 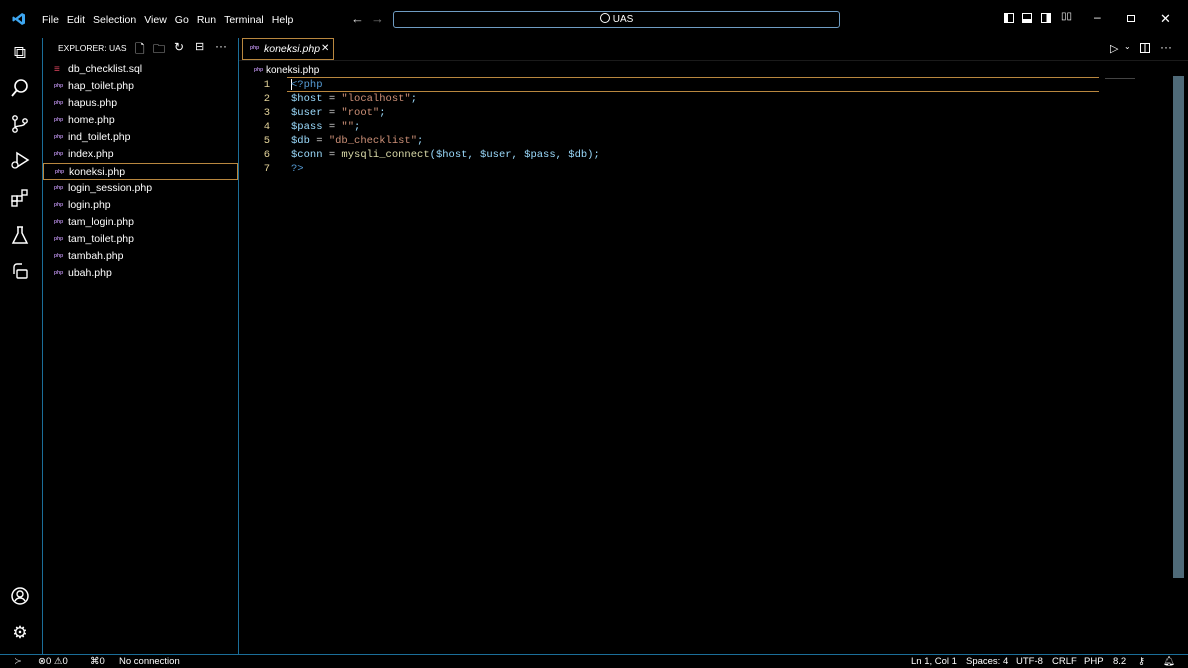 What do you see at coordinates (1169, 661) in the screenshot?
I see `notifications-icon: 🔔︎` at bounding box center [1169, 661].